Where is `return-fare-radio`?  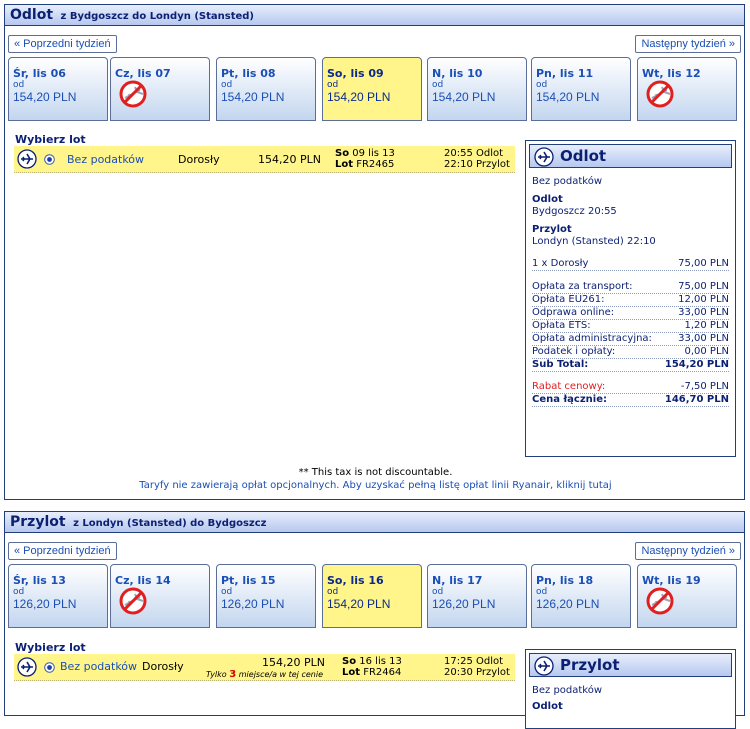 return-fare-radio is located at coordinates (49, 667).